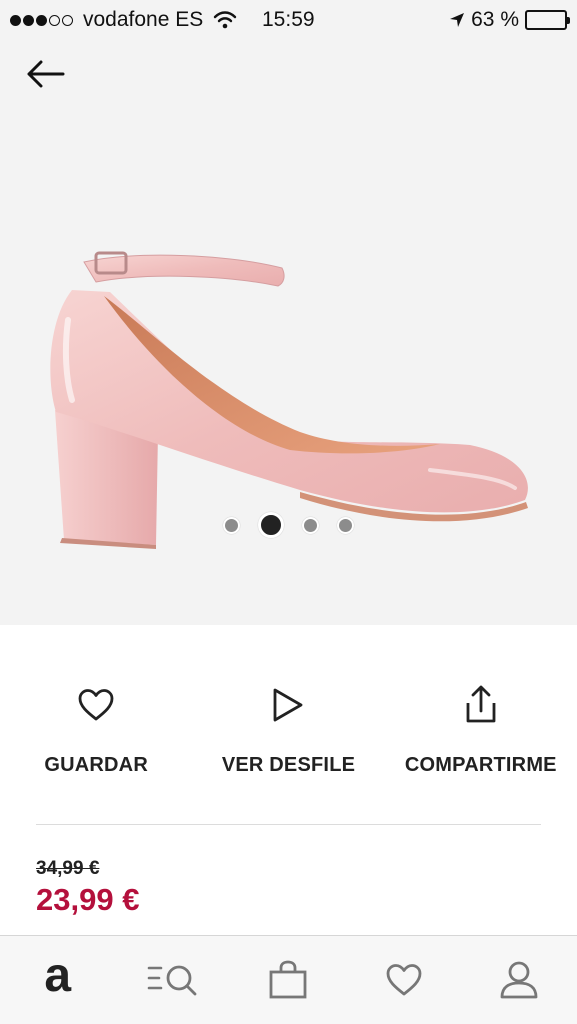  I want to click on search-icon, so click(172, 980).